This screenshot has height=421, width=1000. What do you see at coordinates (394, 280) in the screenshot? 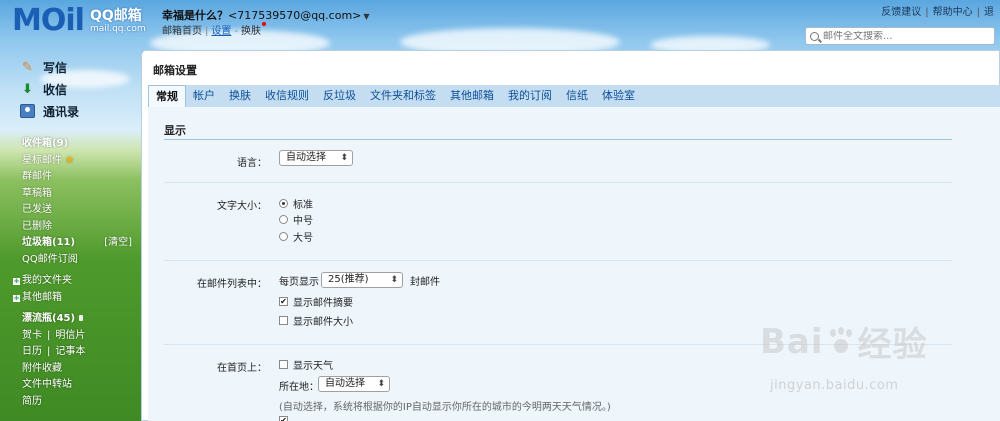
I see `dropdown-arrow-icon: ⬍` at bounding box center [394, 280].